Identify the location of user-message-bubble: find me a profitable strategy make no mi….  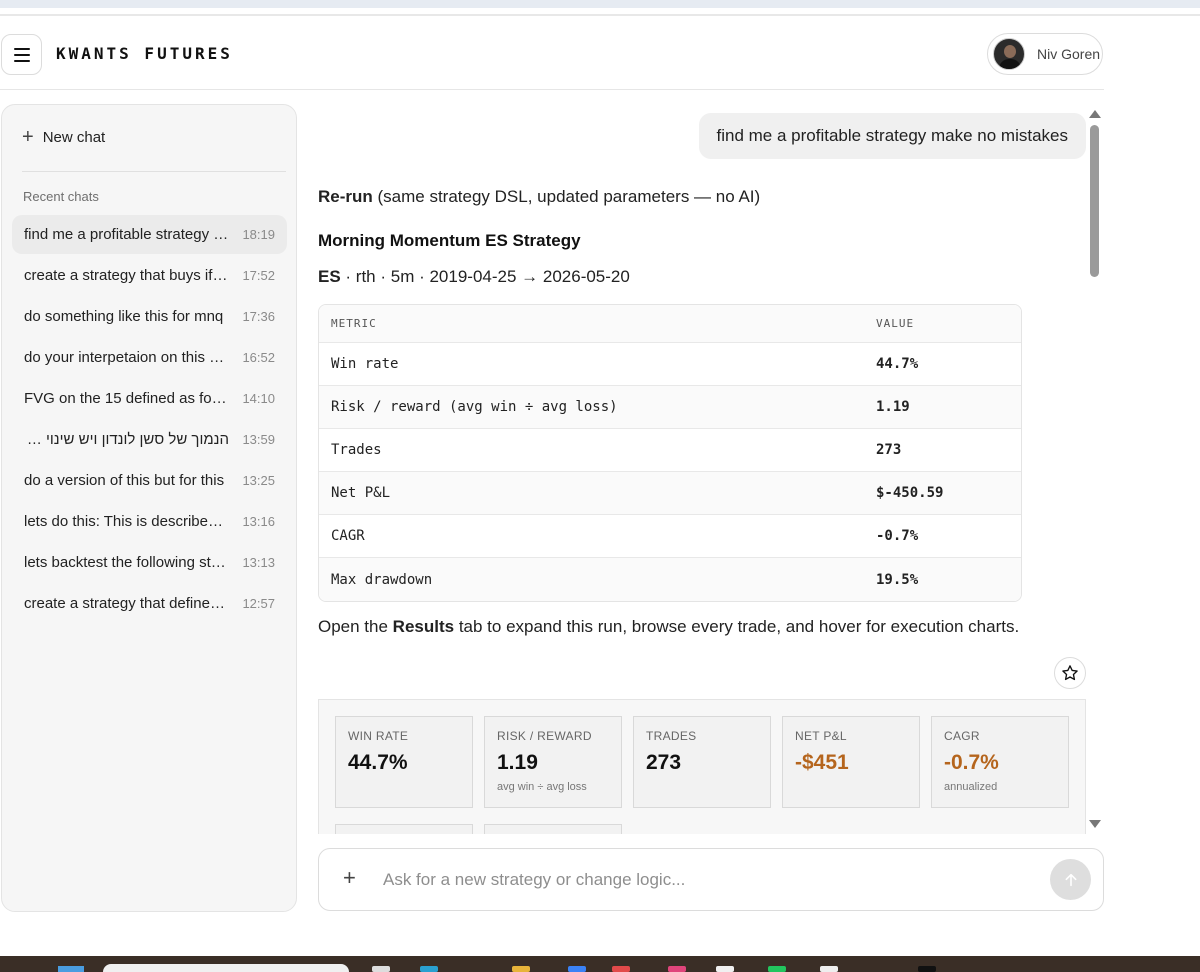
(892, 136).